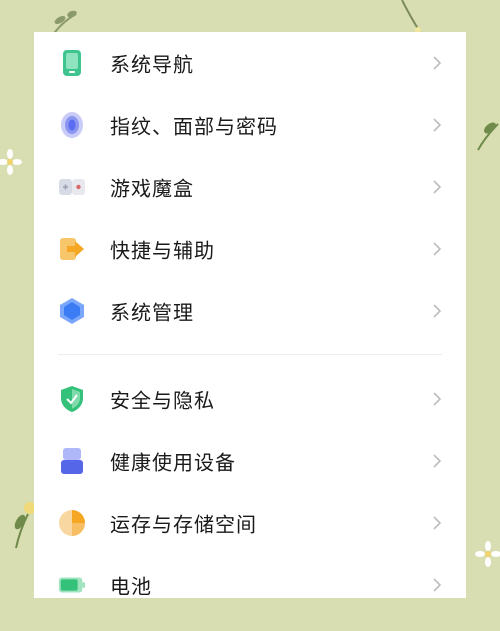 This screenshot has height=631, width=500. Describe the element at coordinates (72, 249) in the screenshot. I see `shortcut-arrow-icon` at that location.